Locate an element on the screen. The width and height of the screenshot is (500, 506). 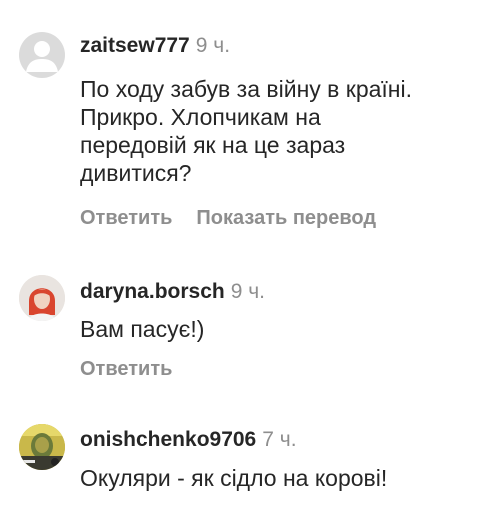
comment-time: 7 ч. is located at coordinates (279, 439).